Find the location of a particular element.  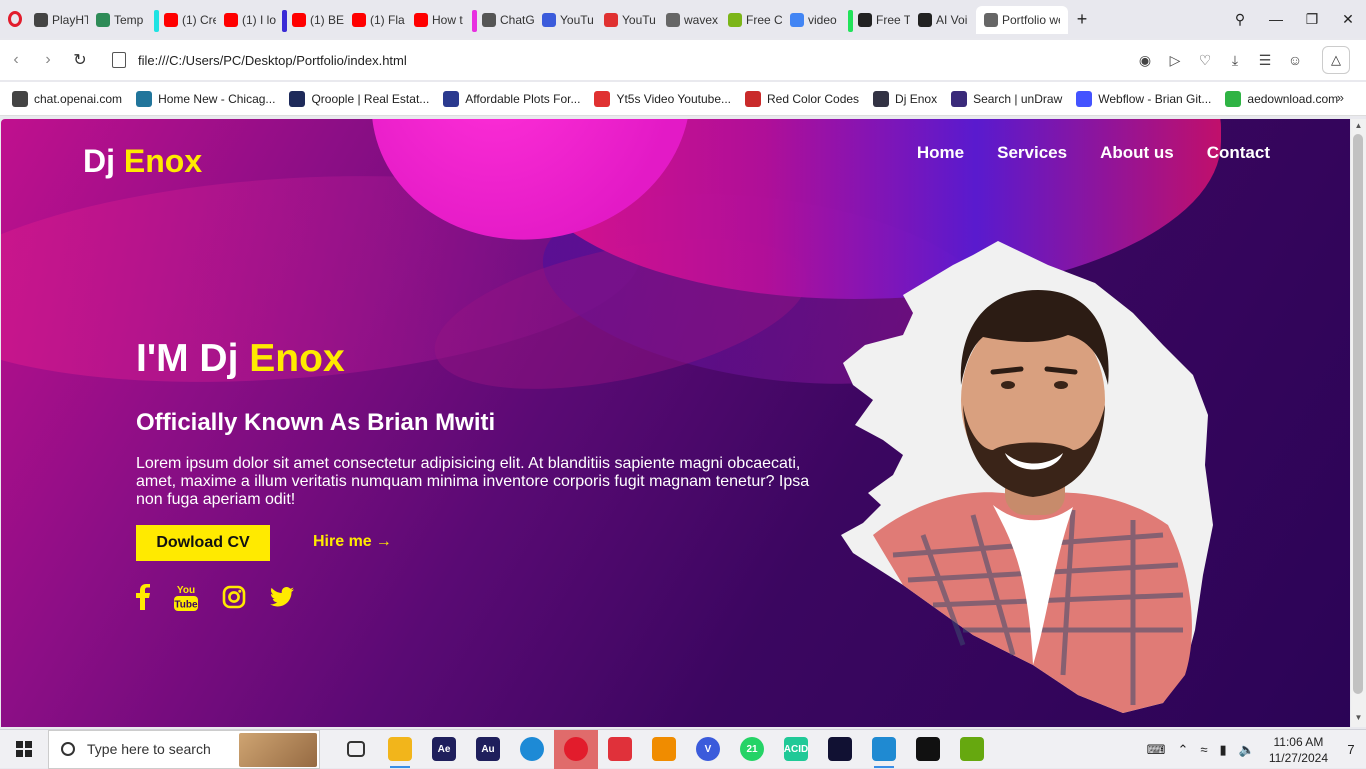

bookmark-item: chat.openai.com is located at coordinates (67, 98).